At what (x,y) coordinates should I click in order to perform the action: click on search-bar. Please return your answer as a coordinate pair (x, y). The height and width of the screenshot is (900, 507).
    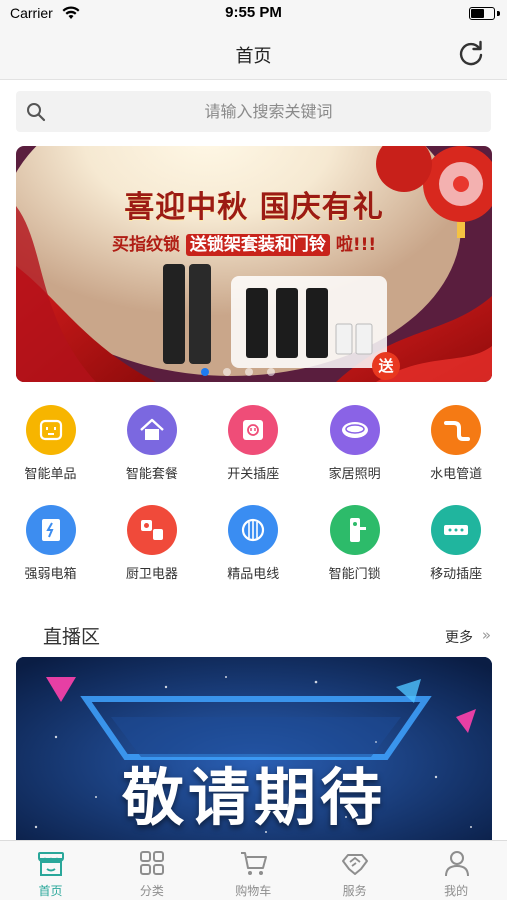
    Looking at the image, I should click on (253, 111).